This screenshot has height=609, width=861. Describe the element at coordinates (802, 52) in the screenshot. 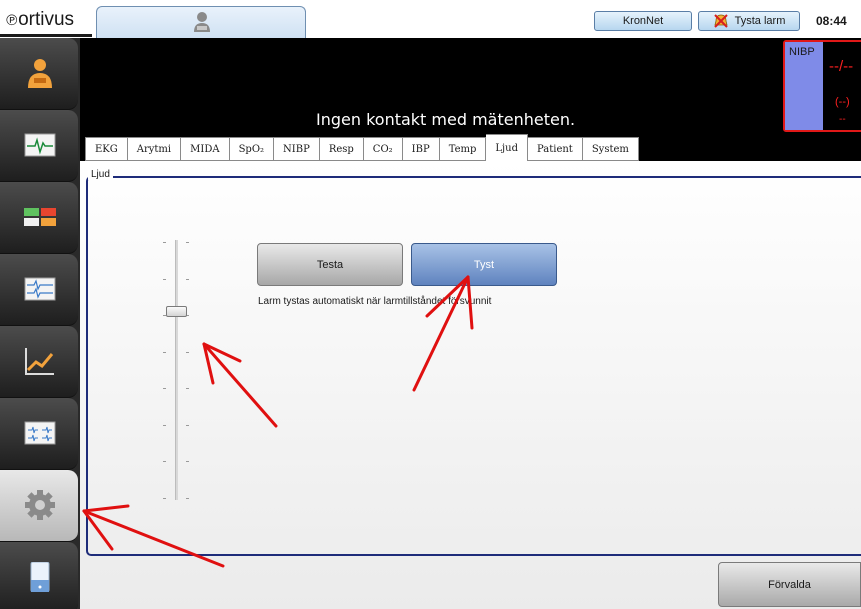

I see `nibp-title: NIBP` at that location.